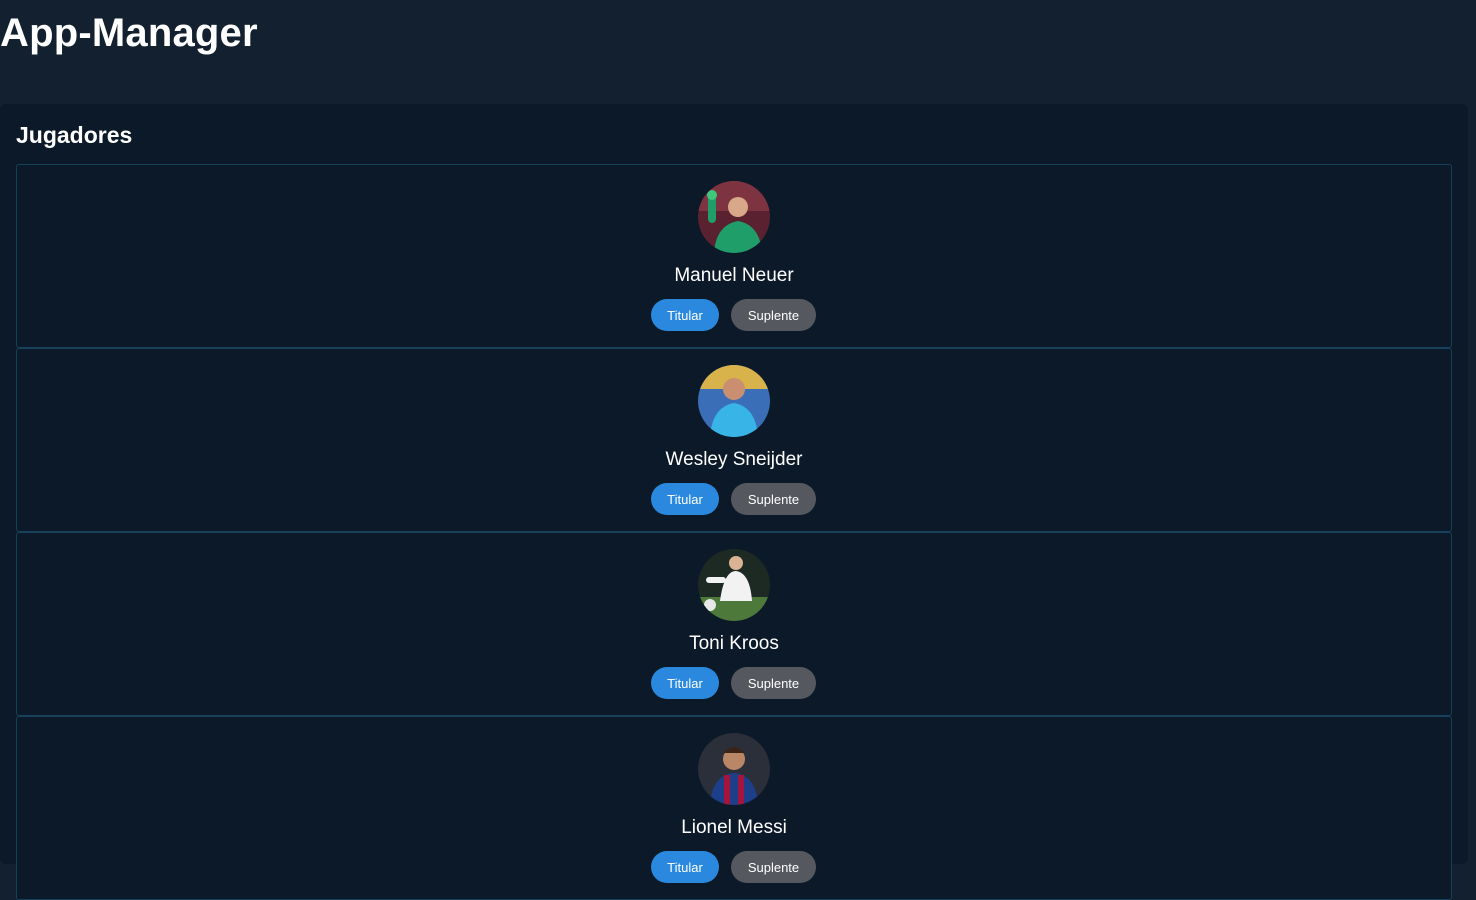  What do you see at coordinates (734, 459) in the screenshot?
I see `player-name: Wesley Sneijder` at bounding box center [734, 459].